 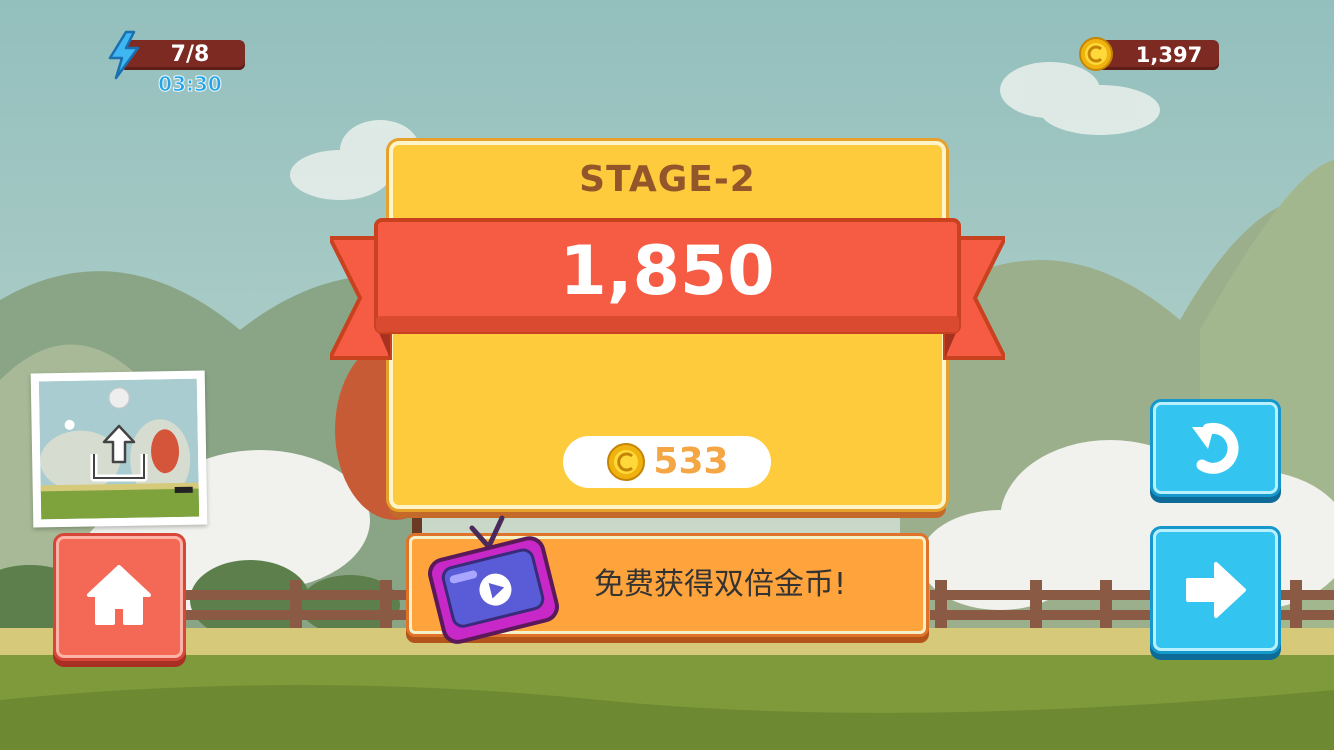 I want to click on stage-title: STAGE-2, so click(x=667, y=179).